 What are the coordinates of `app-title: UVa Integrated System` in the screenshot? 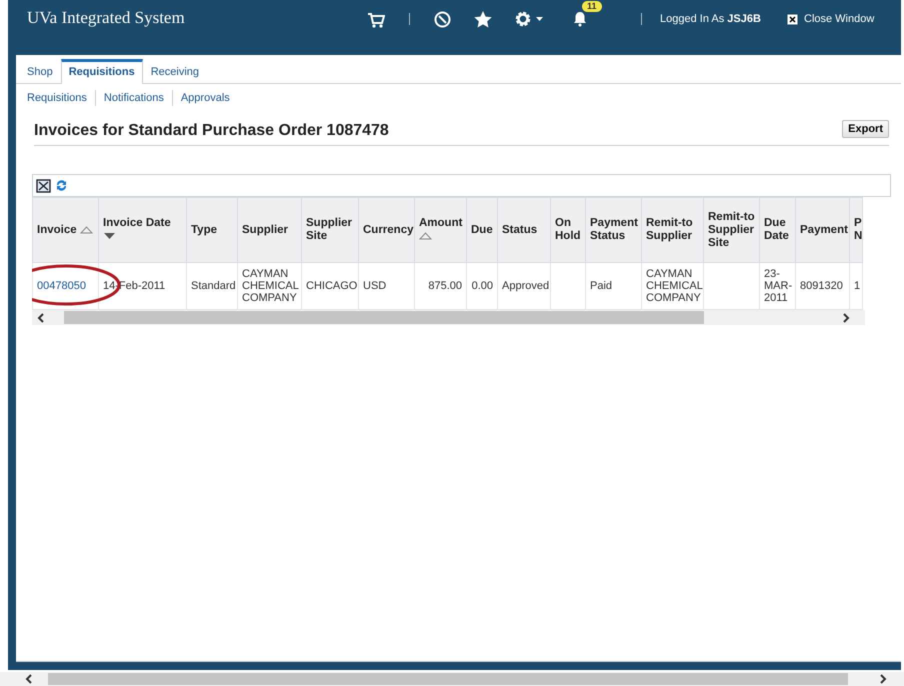 It's located at (106, 18).